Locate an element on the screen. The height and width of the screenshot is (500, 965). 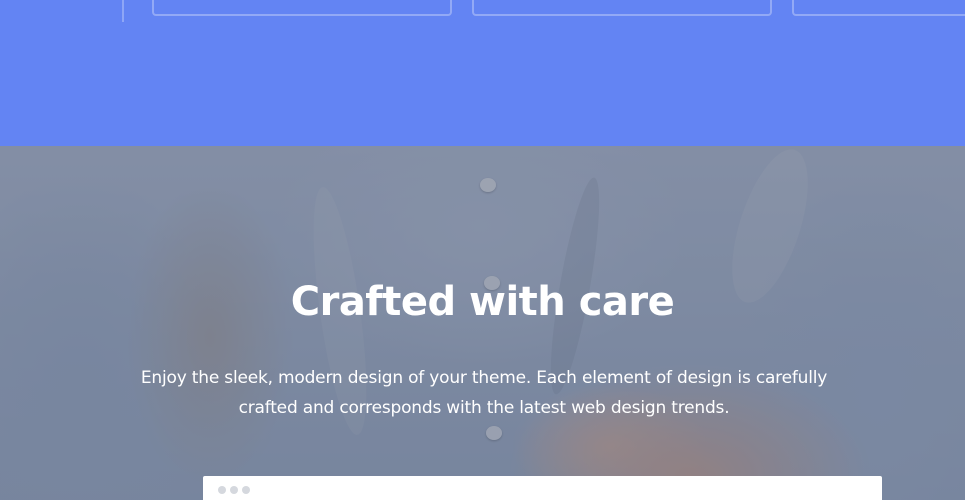
browser-mockup is located at coordinates (542, 488).